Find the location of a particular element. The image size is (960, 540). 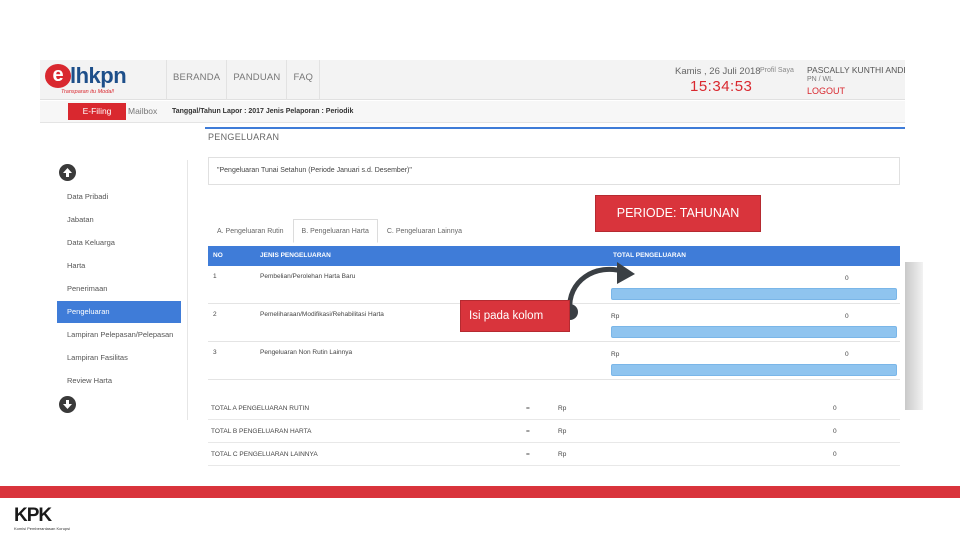

sidebar-item-jabatan: Jabatan is located at coordinates (119, 220).